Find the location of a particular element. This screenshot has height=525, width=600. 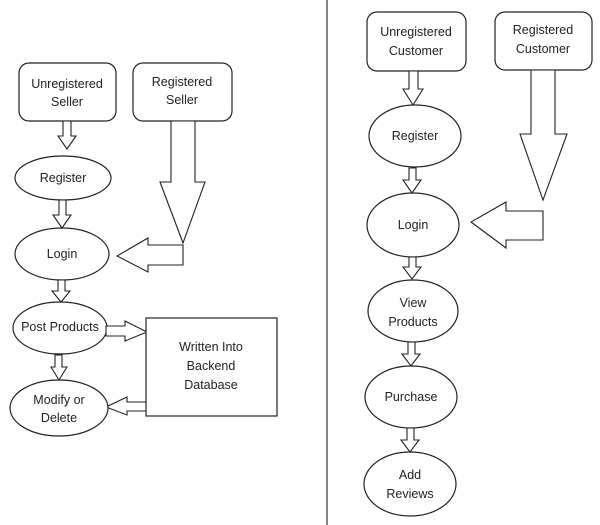

label: Modify or is located at coordinates (58, 400).